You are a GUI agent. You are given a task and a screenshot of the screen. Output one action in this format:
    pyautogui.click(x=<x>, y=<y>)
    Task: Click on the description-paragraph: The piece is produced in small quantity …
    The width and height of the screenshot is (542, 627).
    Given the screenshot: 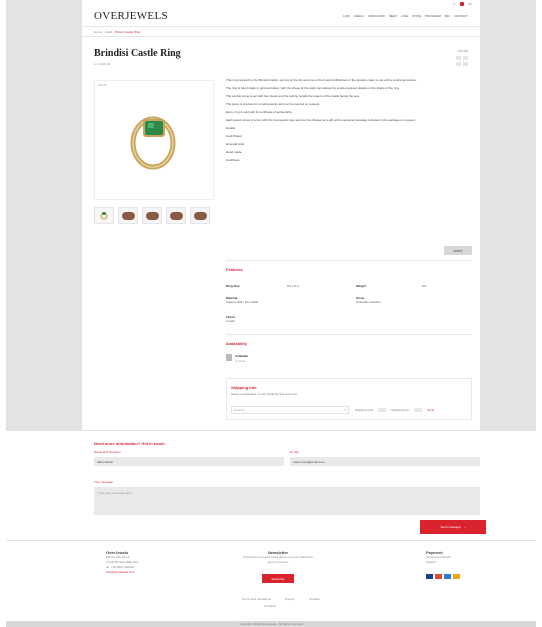 What is the action you would take?
    pyautogui.click(x=273, y=104)
    